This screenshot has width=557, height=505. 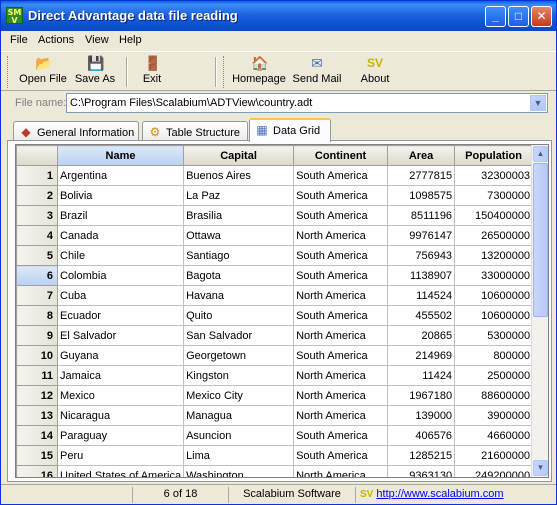 I want to click on row-number: 12, so click(x=37, y=395).